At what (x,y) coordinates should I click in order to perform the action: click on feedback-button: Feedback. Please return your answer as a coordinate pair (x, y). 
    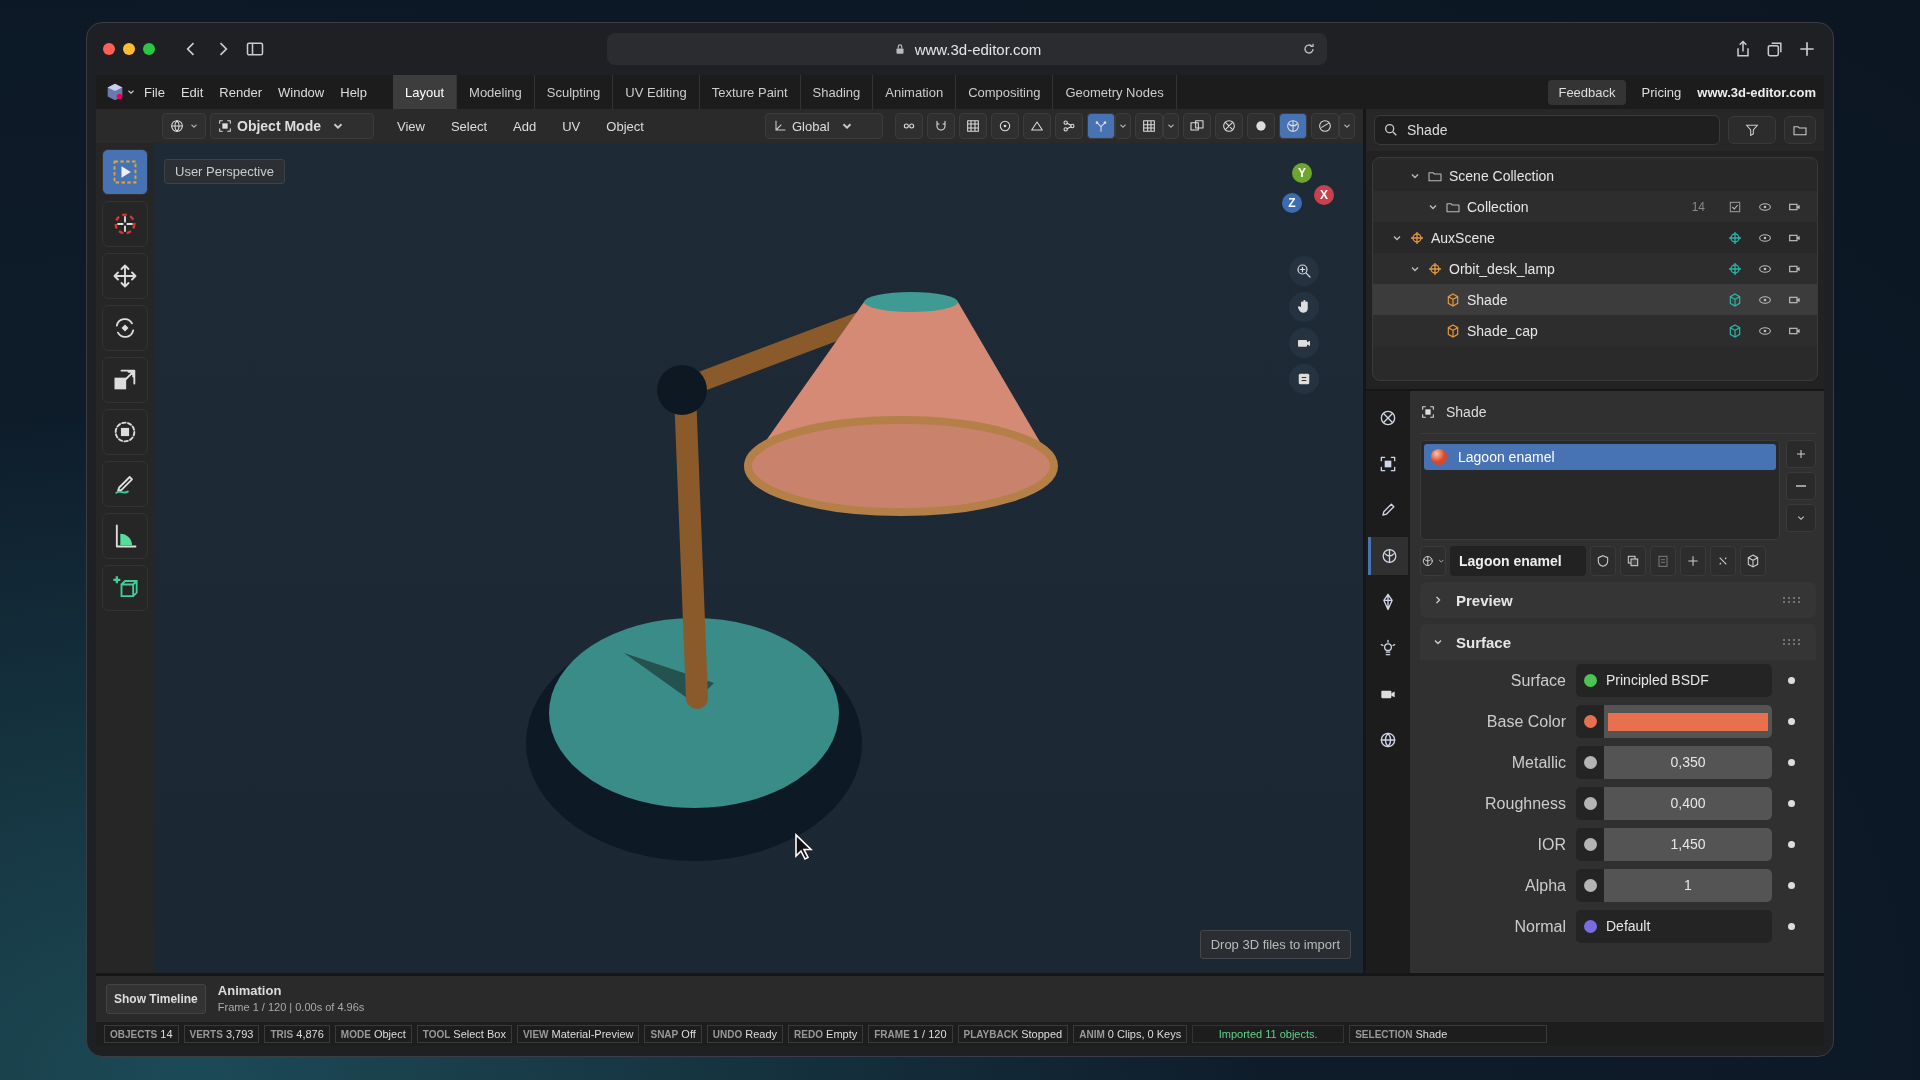
    Looking at the image, I should click on (1587, 92).